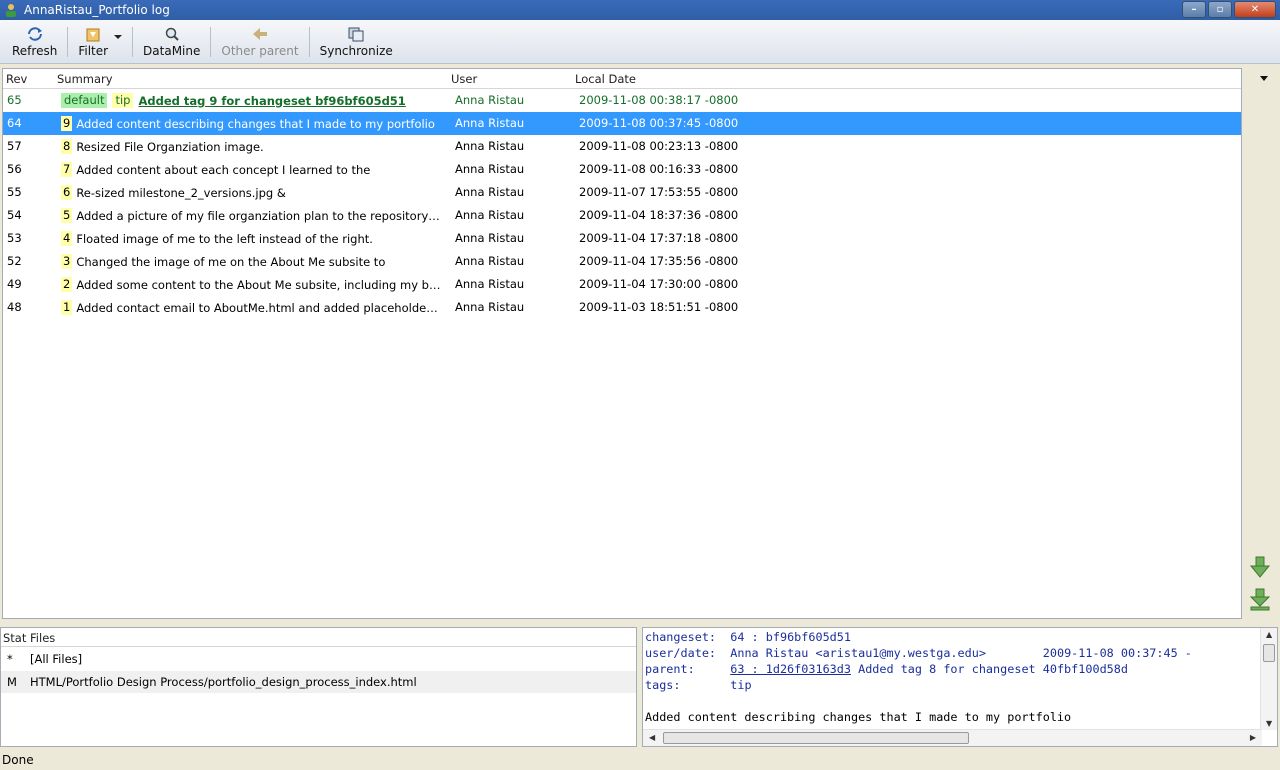  What do you see at coordinates (605, 79) in the screenshot?
I see `header-local-date: Local Date` at bounding box center [605, 79].